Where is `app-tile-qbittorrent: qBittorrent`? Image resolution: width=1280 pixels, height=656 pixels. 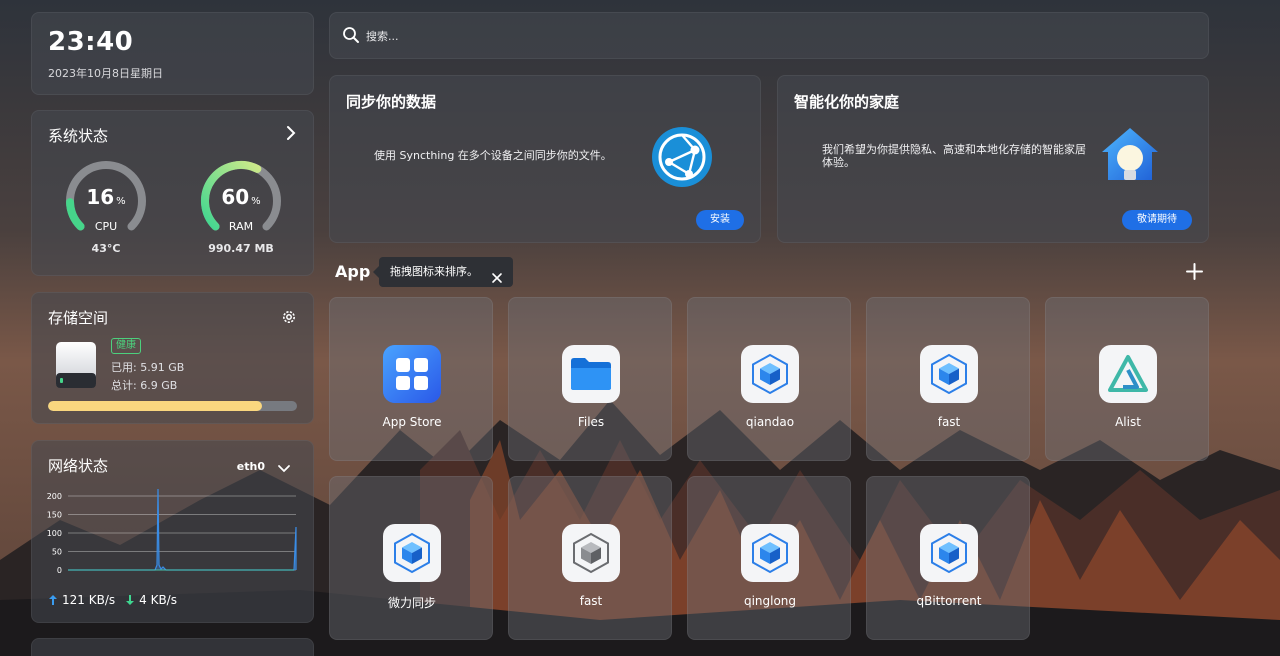 app-tile-qbittorrent: qBittorrent is located at coordinates (948, 558).